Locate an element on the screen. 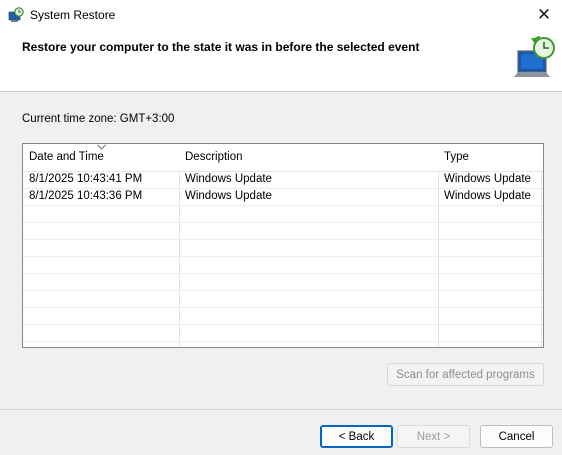 This screenshot has width=562, height=455. row-date: 8/1/2025 10:43:41 PM is located at coordinates (86, 179).